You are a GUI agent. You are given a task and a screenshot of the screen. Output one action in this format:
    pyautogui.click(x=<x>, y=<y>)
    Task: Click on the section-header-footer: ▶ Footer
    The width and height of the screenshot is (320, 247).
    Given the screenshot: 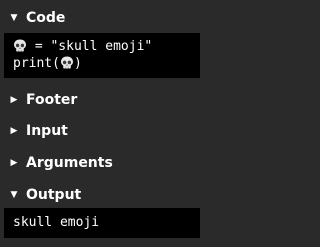 What is the action you would take?
    pyautogui.click(x=102, y=100)
    